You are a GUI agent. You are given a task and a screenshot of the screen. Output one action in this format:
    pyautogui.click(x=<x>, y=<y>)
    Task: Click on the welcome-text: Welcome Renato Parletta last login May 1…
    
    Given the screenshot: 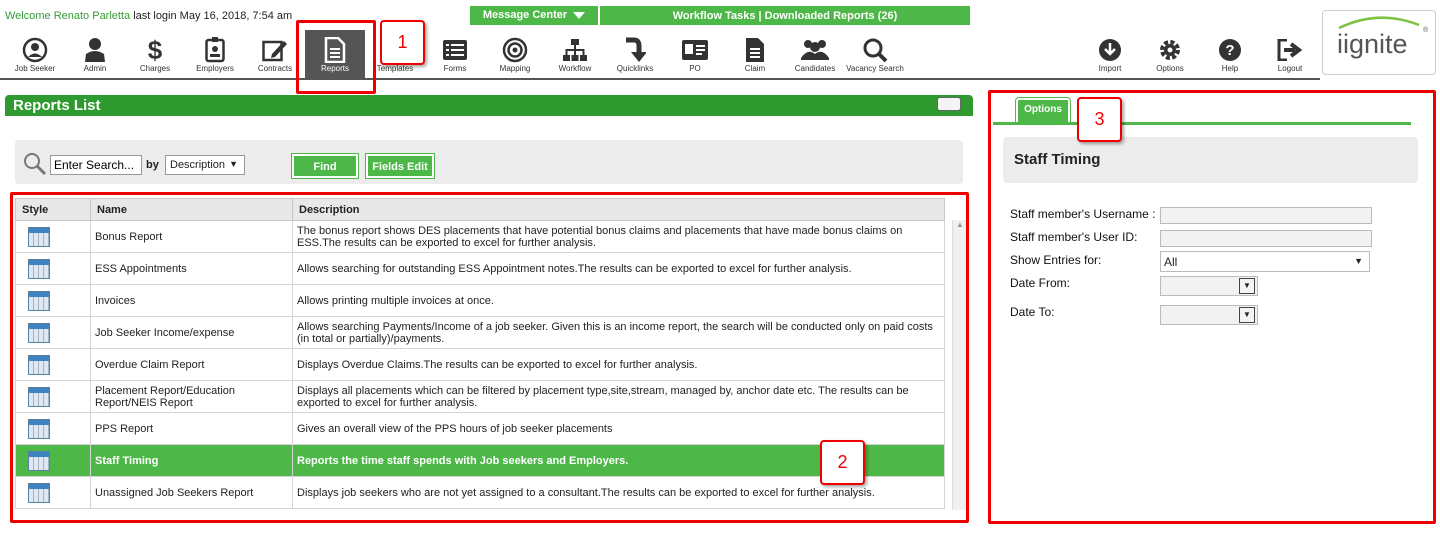 What is the action you would take?
    pyautogui.click(x=148, y=16)
    